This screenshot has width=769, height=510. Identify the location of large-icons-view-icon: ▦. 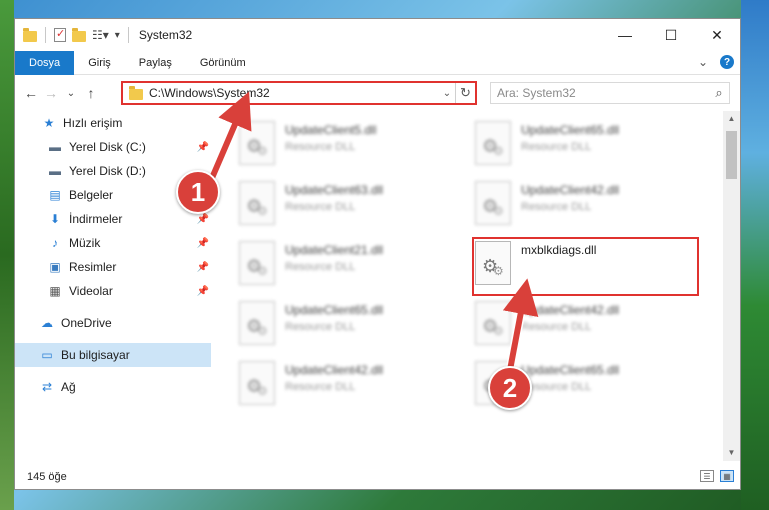
(727, 476).